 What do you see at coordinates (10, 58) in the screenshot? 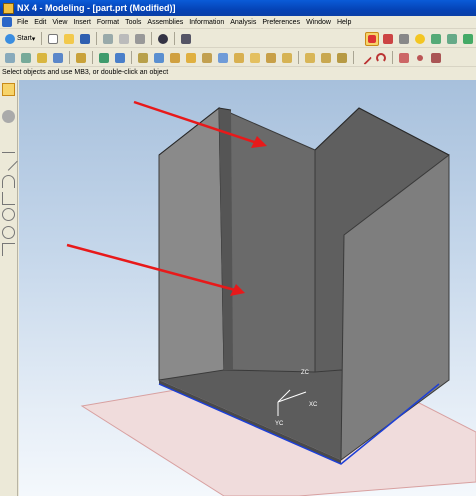
I see `sketch-button` at bounding box center [10, 58].